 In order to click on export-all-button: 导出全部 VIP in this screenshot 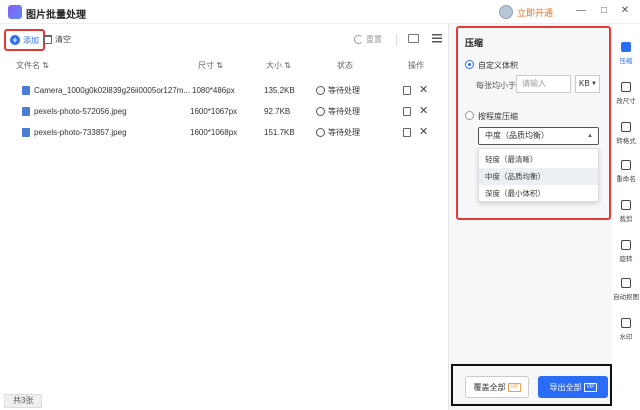, I will do `click(573, 387)`.